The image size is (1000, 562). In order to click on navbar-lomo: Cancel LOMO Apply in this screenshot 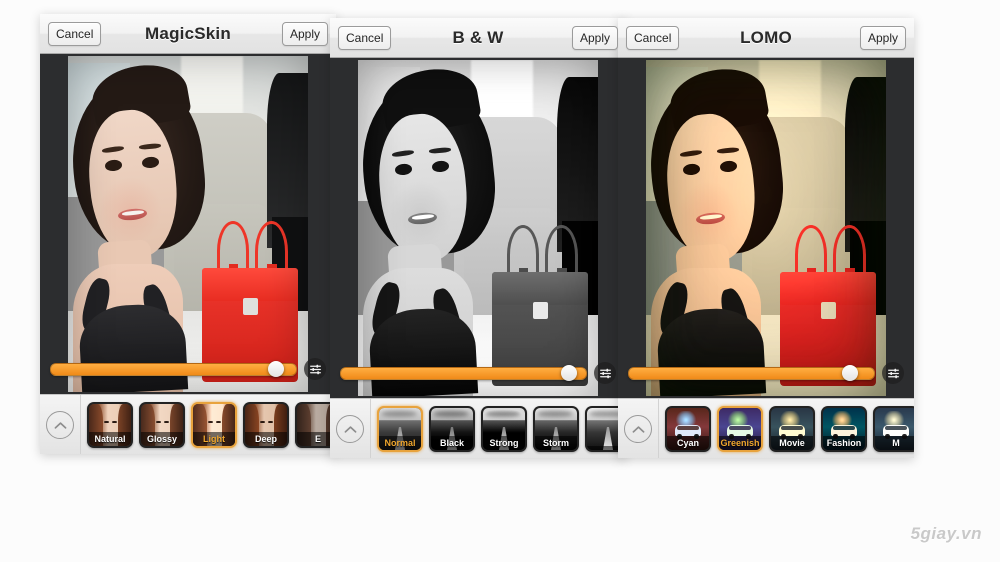, I will do `click(766, 38)`.